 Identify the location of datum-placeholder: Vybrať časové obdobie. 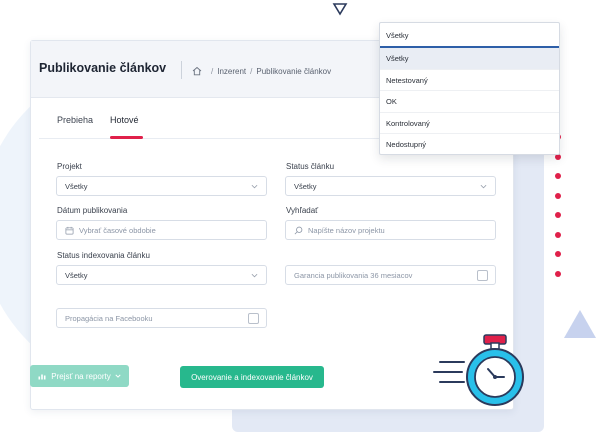
(117, 230).